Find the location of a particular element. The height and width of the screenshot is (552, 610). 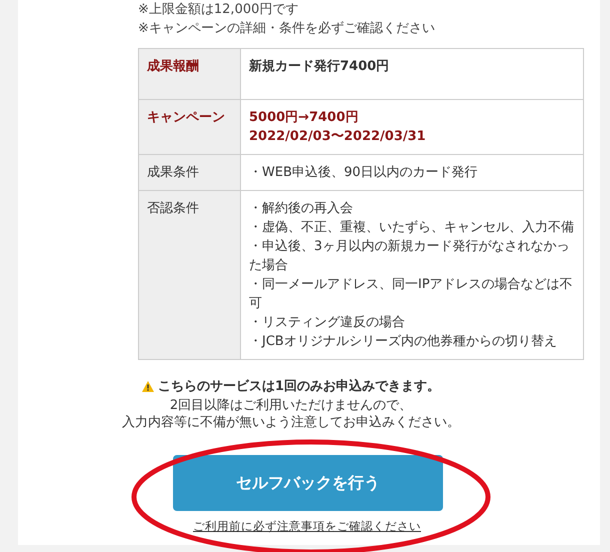

row-label: 成果条件 is located at coordinates (189, 172).